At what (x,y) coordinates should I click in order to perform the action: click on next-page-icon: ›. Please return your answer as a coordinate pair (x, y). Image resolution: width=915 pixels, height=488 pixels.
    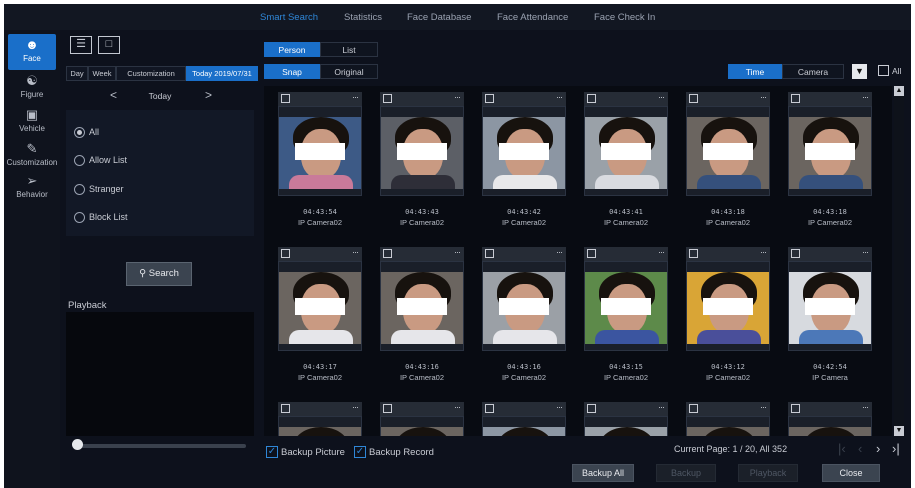
    Looking at the image, I should click on (878, 448).